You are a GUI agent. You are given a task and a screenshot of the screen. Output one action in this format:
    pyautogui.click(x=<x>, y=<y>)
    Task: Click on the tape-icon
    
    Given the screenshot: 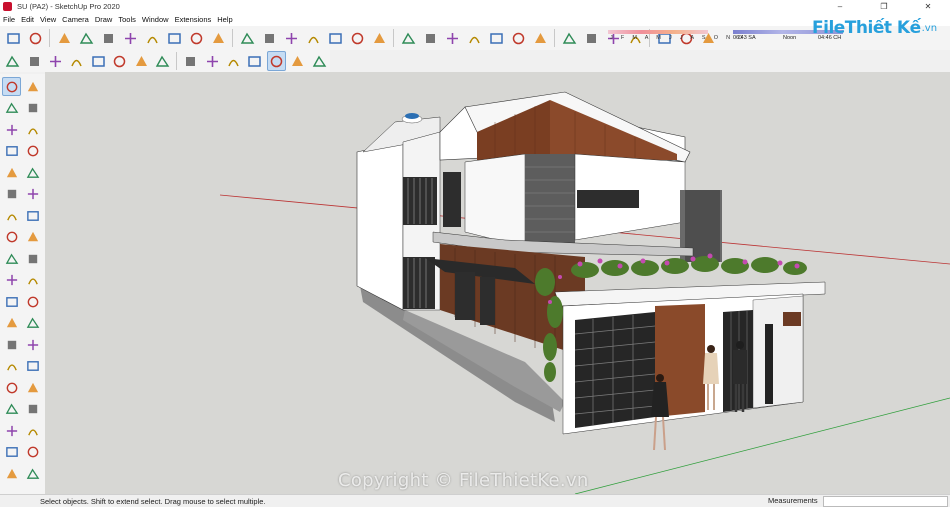 What is the action you would take?
    pyautogui.click(x=55, y=61)
    